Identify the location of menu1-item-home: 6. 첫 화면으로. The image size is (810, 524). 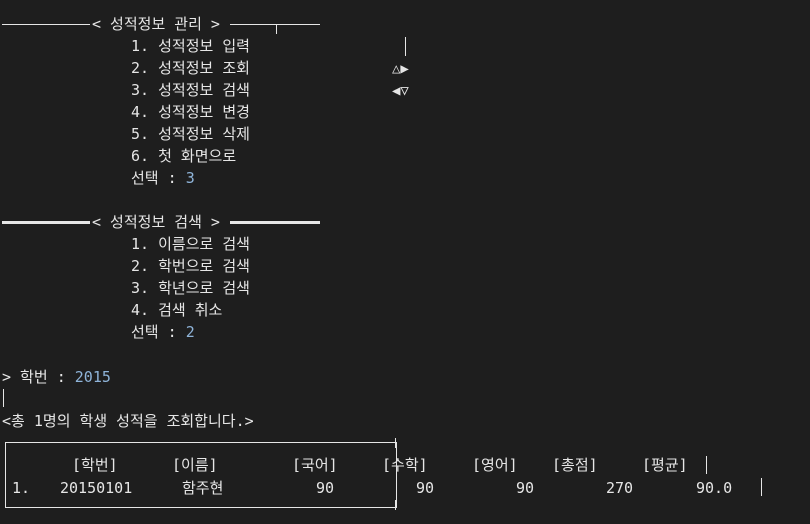
(183, 156).